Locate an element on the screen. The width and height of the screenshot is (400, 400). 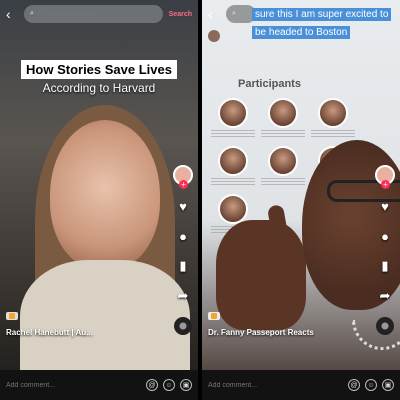
search-box: ⌕ is located at coordinates (93, 14).